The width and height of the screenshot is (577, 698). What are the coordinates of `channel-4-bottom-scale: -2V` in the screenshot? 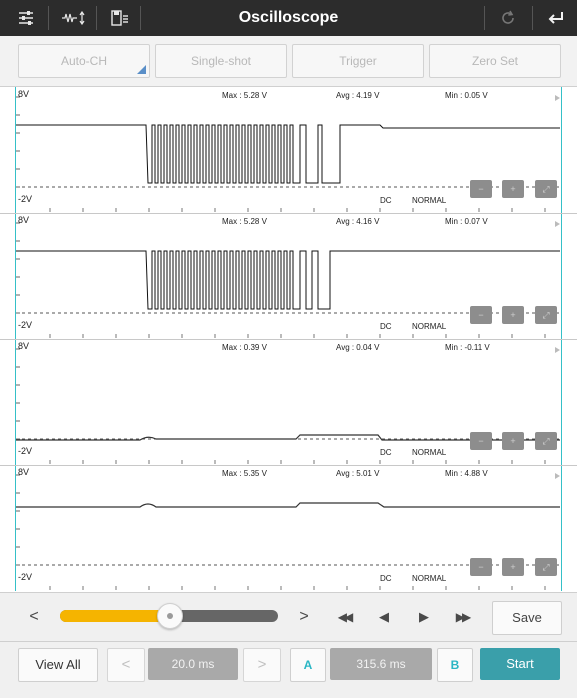 It's located at (25, 577).